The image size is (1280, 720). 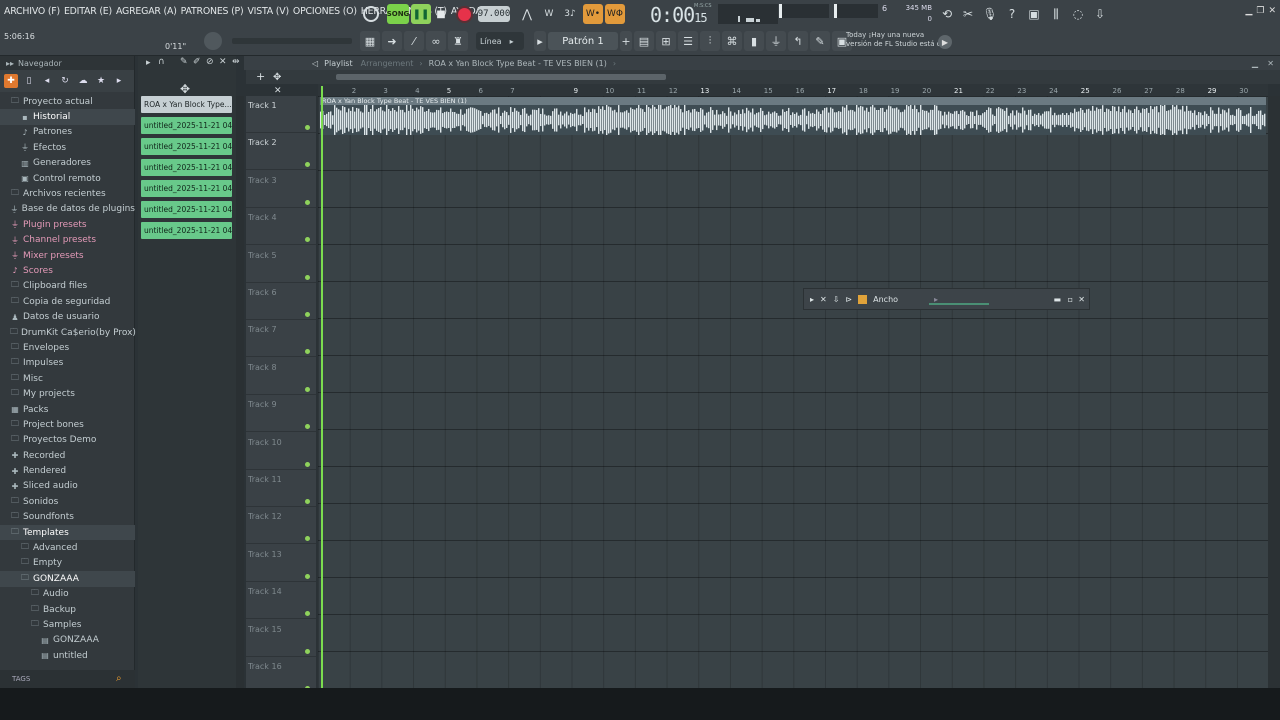 What do you see at coordinates (67, 501) in the screenshot?
I see `browser-item: 🗀 Sonidos` at bounding box center [67, 501].